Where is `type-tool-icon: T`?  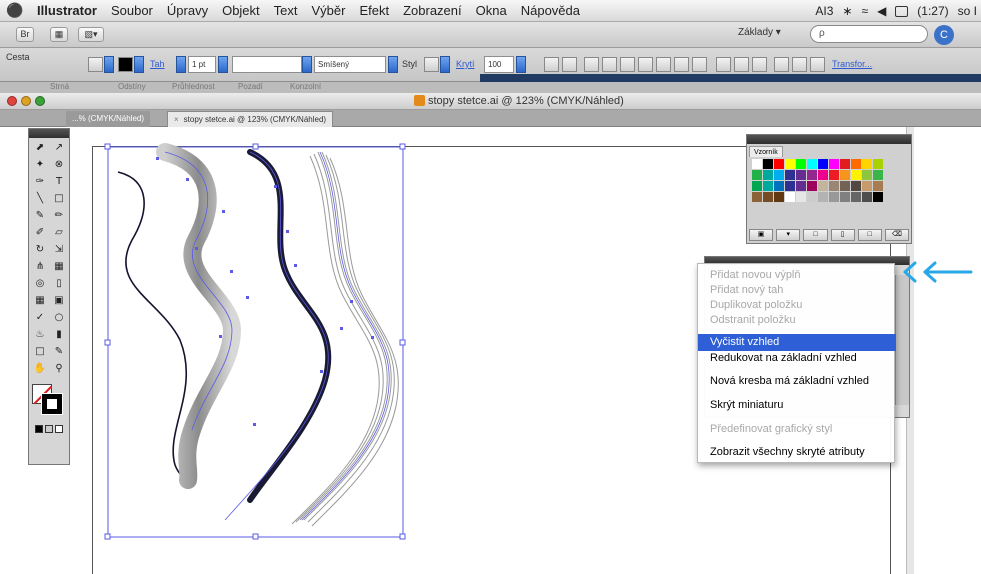
type-tool-icon: T is located at coordinates (59, 182).